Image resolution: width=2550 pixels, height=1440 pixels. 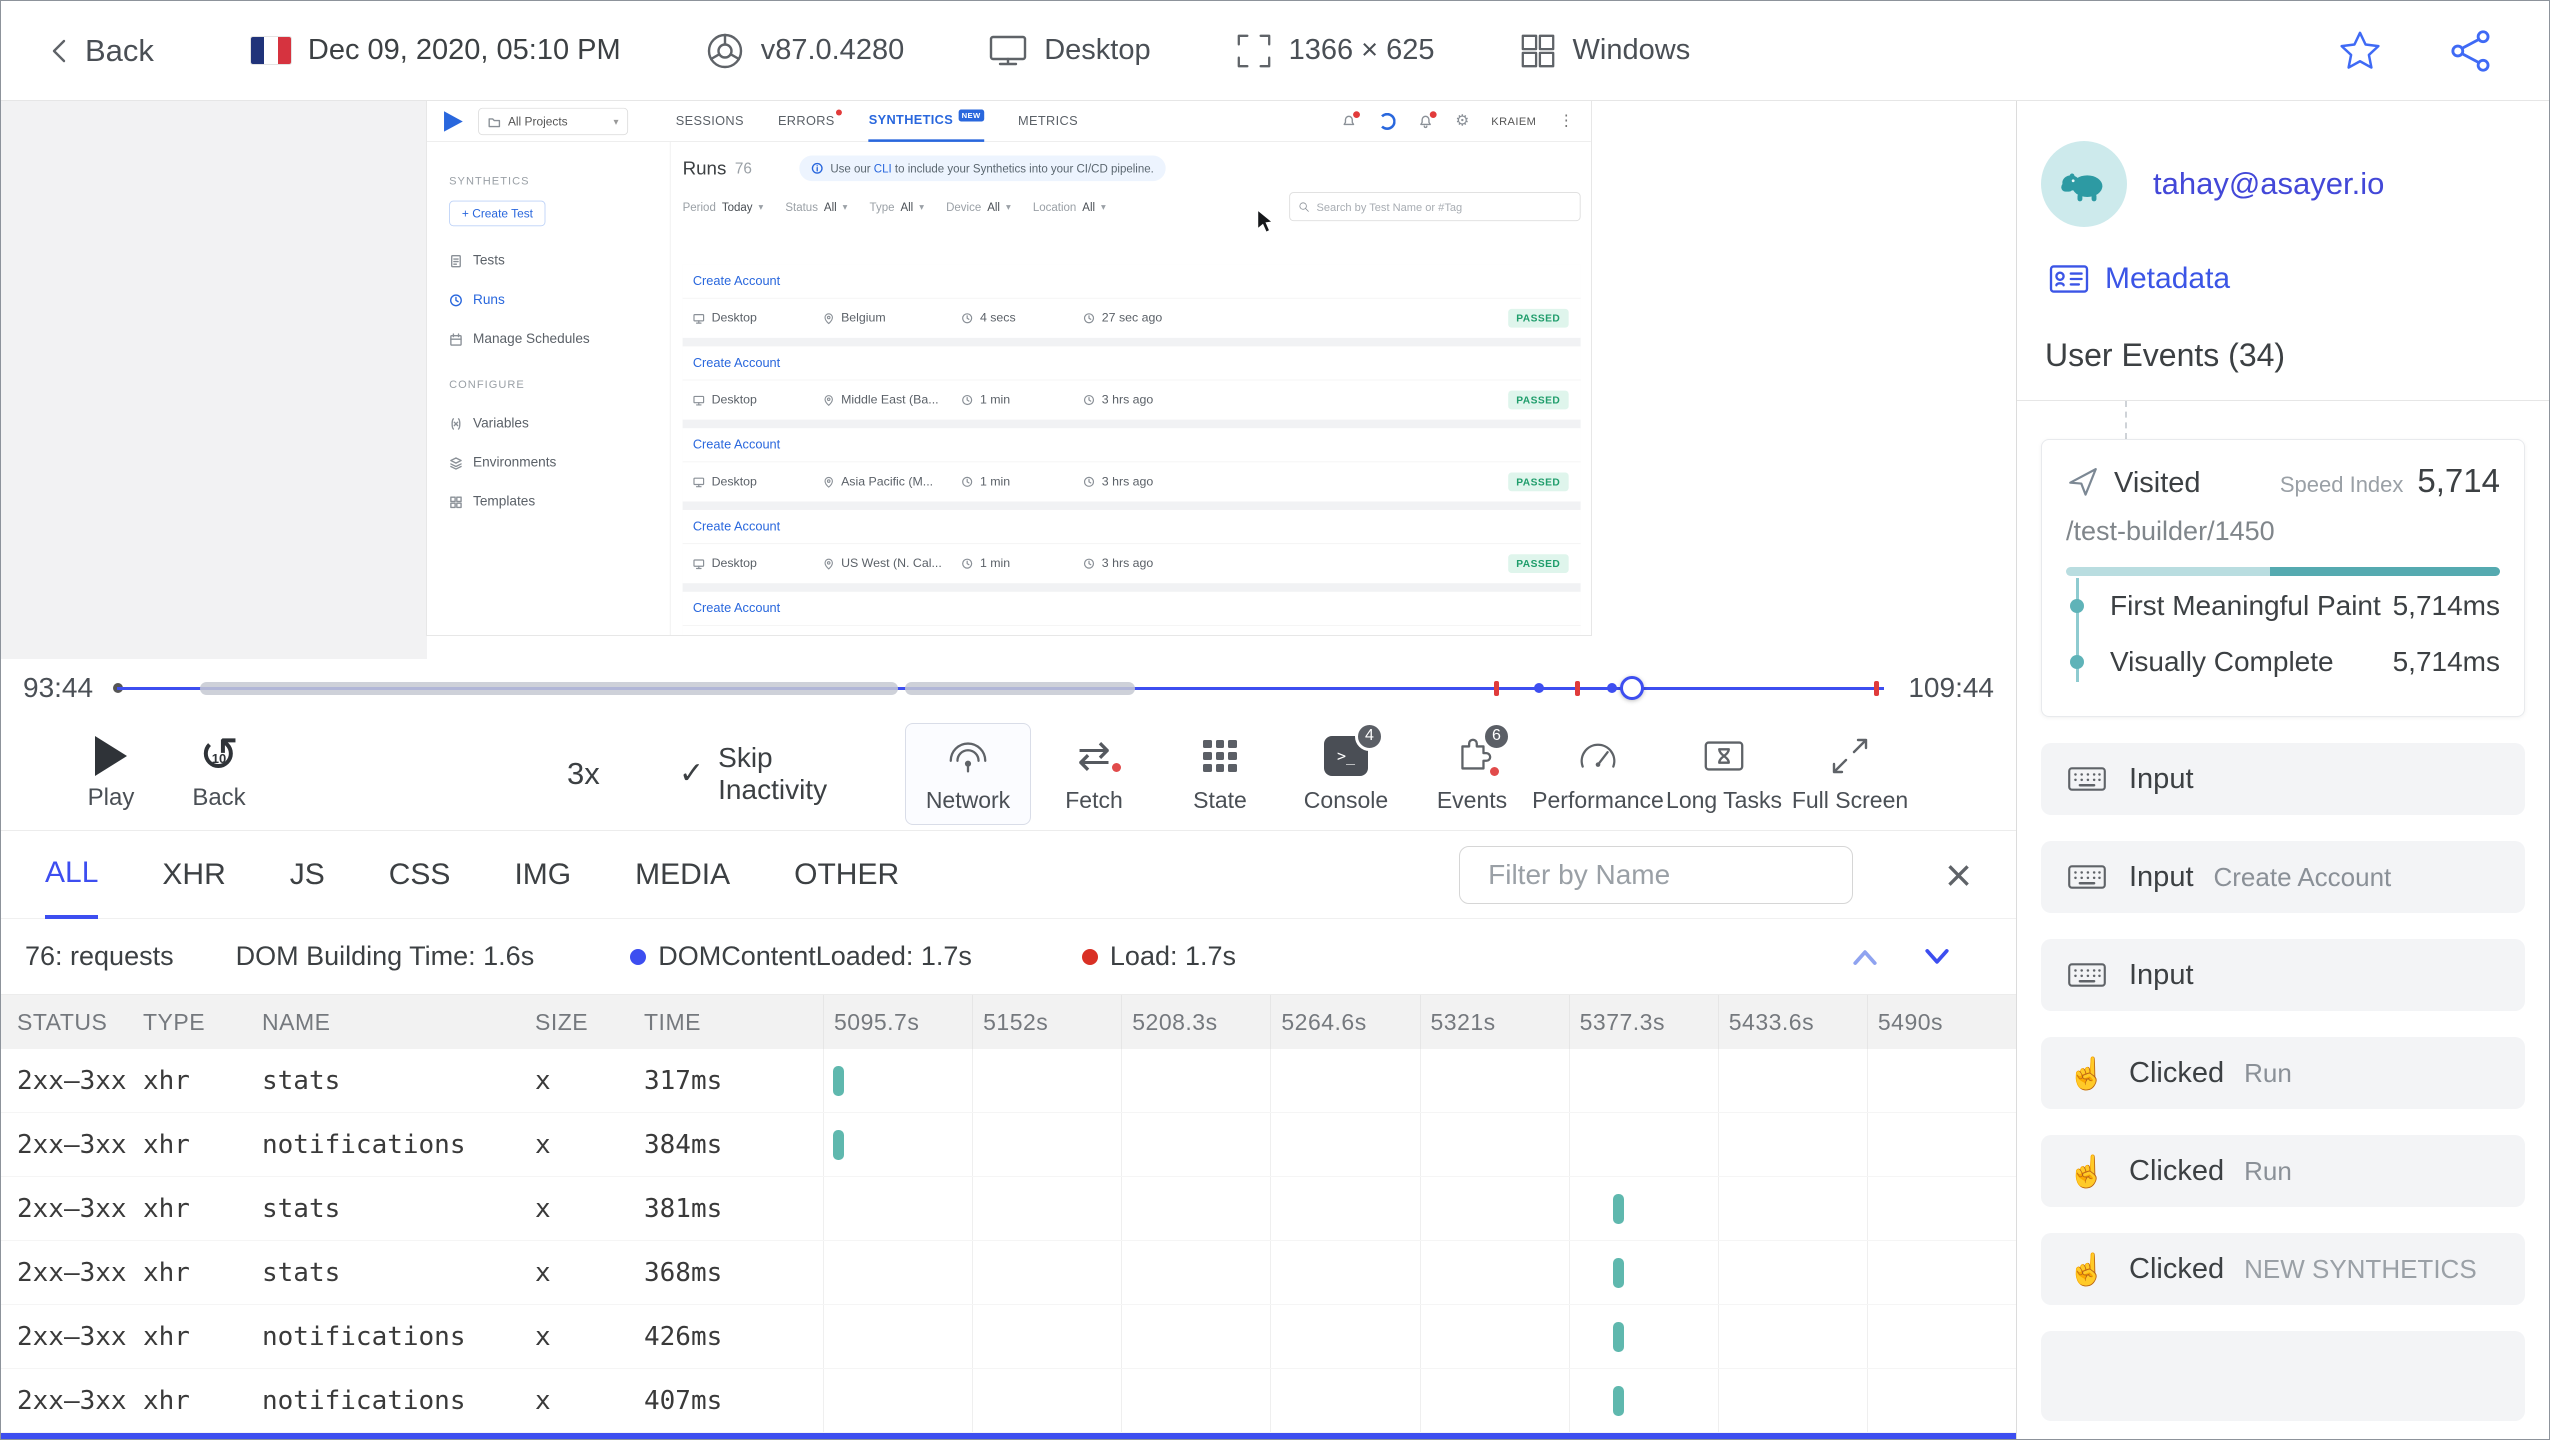 What do you see at coordinates (2325, 420) in the screenshot?
I see `events-connector` at bounding box center [2325, 420].